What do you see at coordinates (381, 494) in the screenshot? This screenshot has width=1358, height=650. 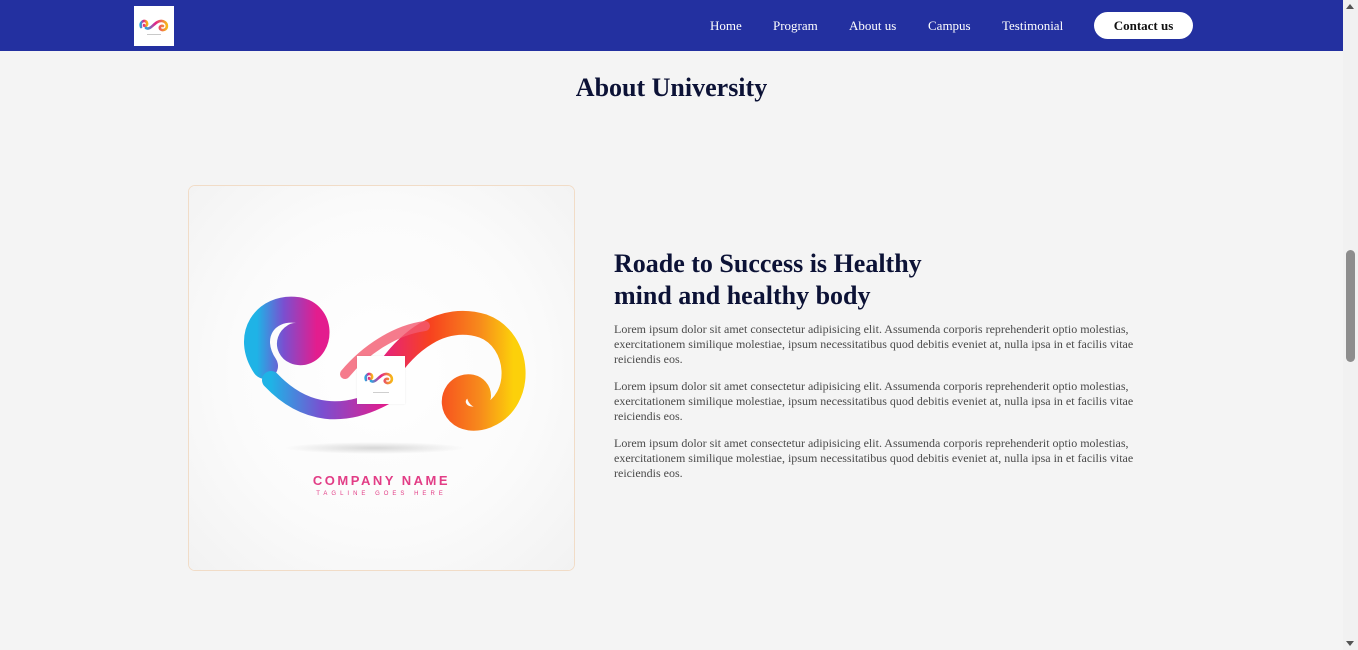 I see `tagline-text: TAGLINE GOES HERE` at bounding box center [381, 494].